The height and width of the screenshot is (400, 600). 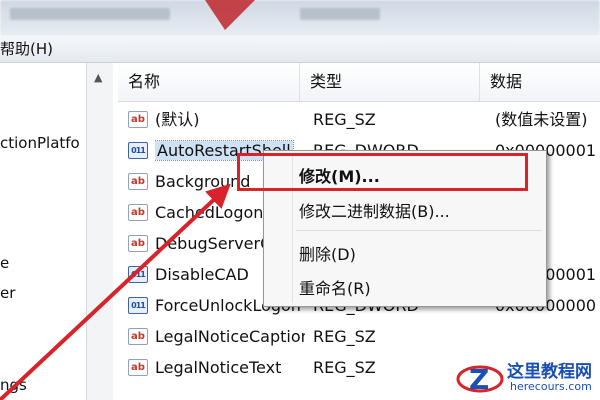 I want to click on watermark: Z 这里教程网 herecours.com, so click(x=527, y=377).